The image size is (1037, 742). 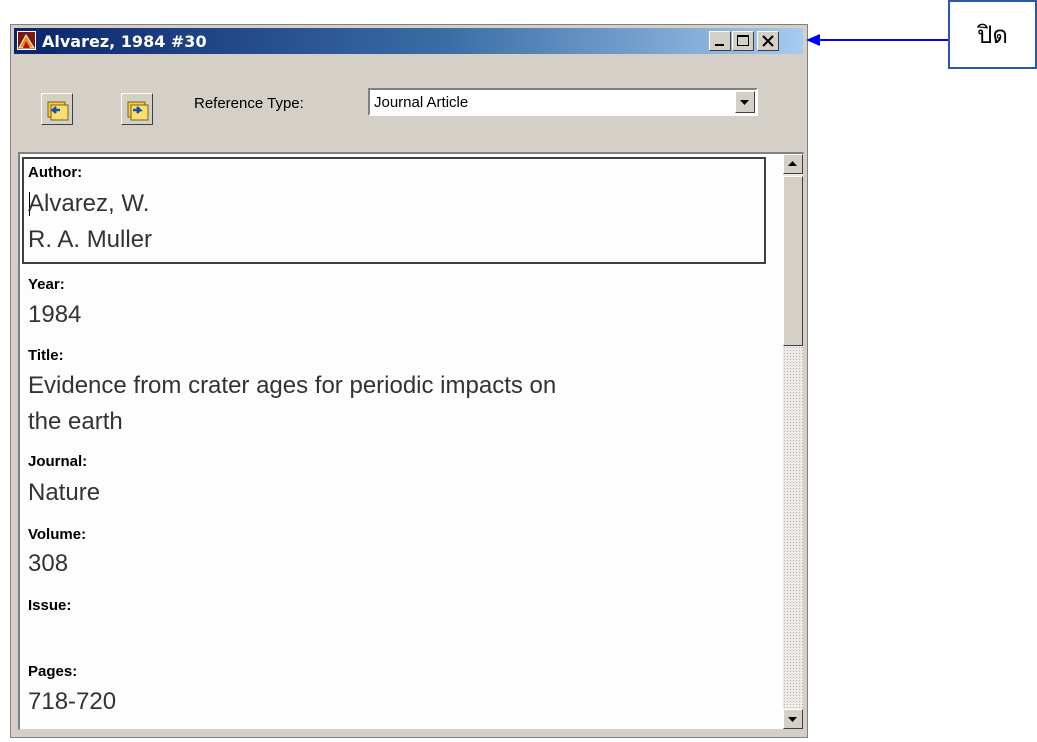 I want to click on field-label-volume: Volume:, so click(x=57, y=534).